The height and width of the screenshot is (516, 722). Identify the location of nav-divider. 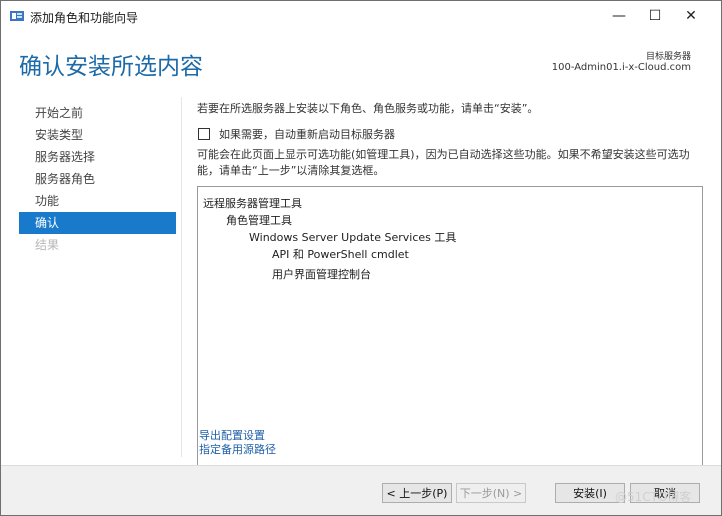
(181, 277).